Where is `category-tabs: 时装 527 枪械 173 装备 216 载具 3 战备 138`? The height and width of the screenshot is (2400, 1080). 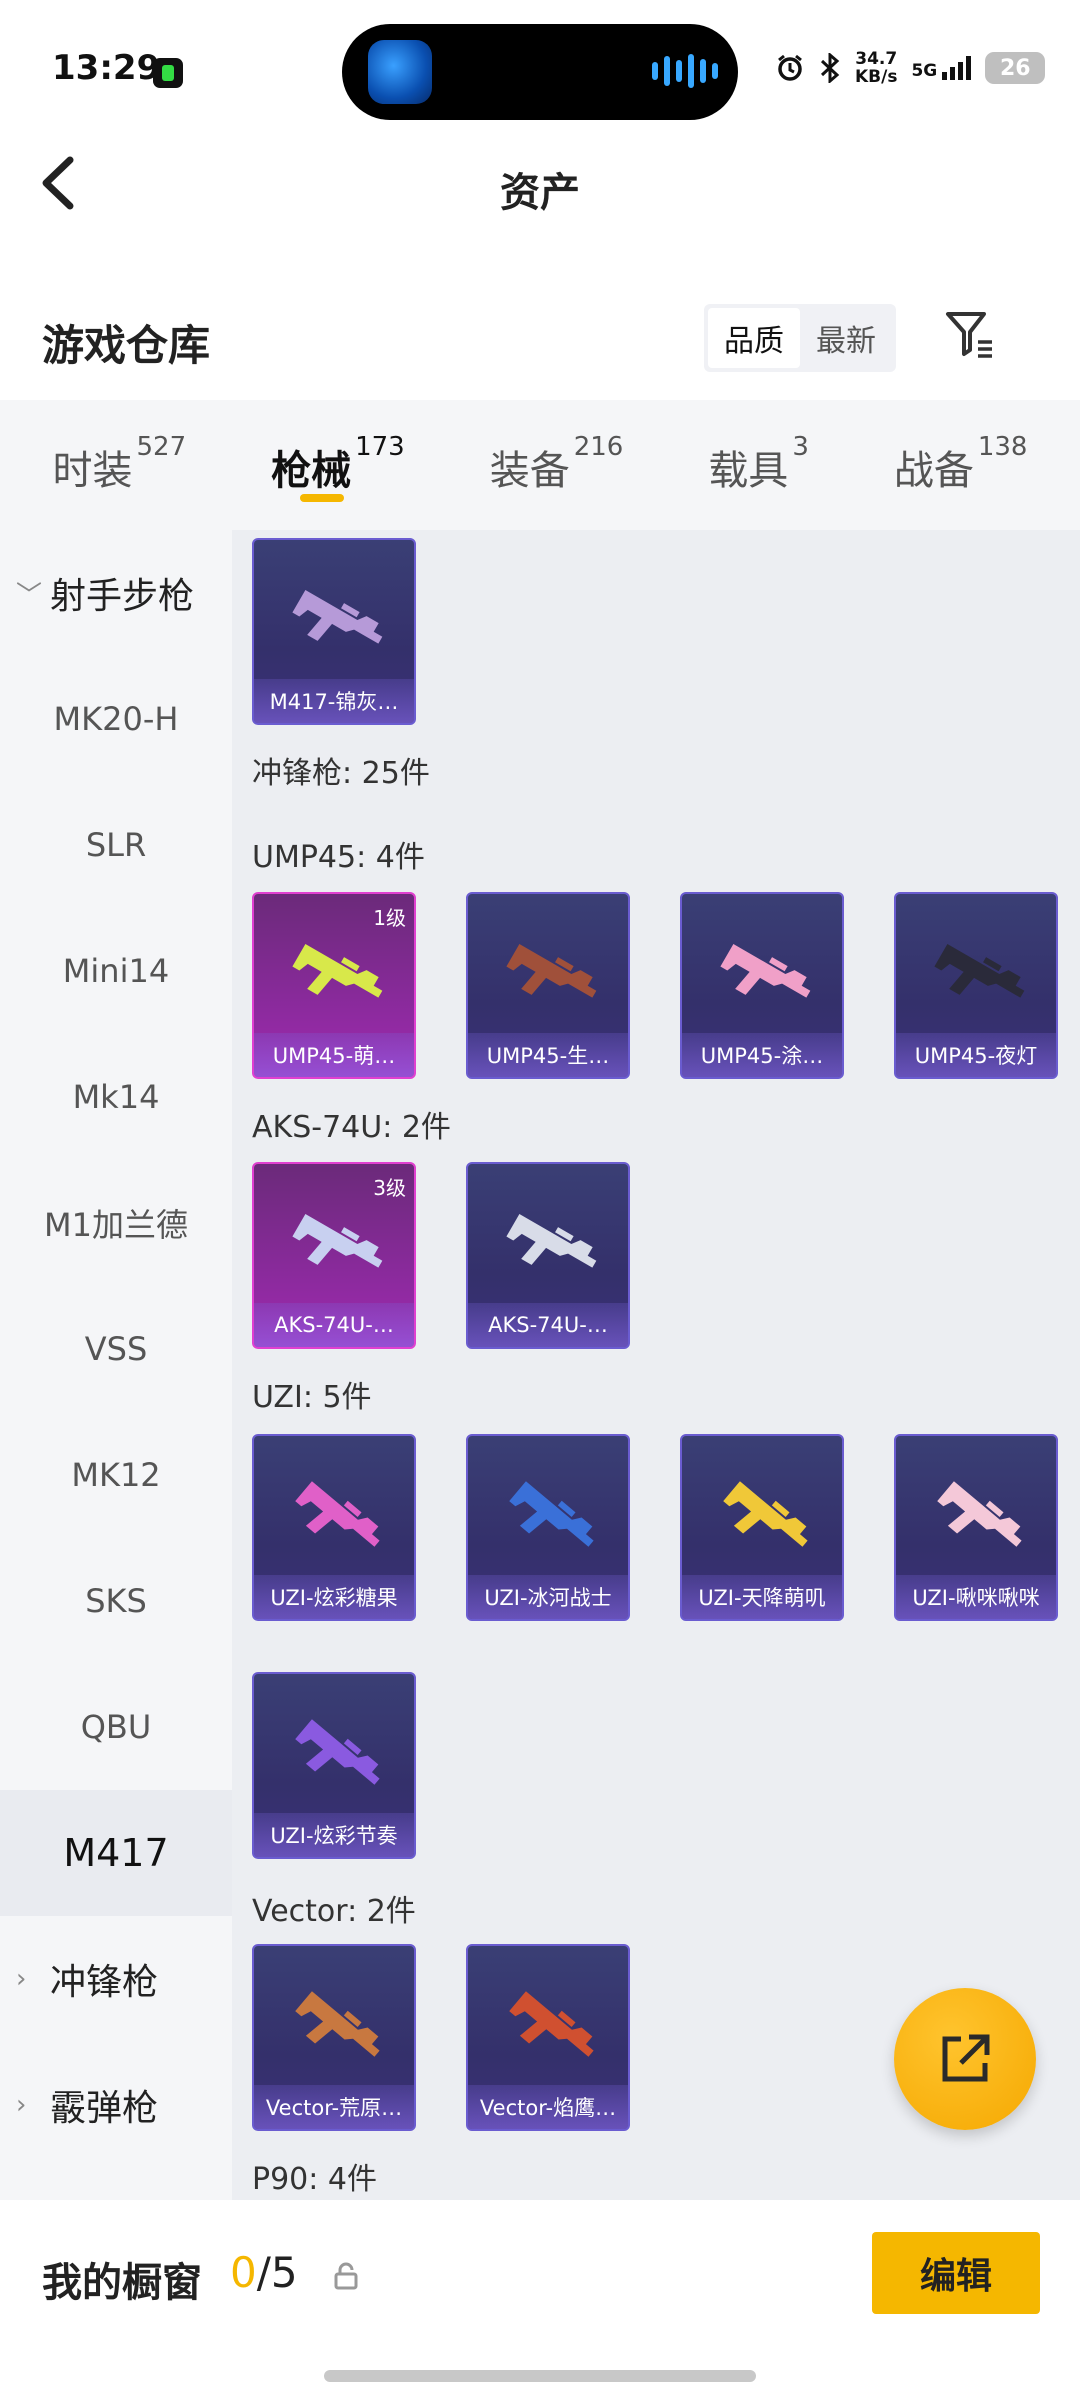
category-tabs: 时装 527 枪械 173 装备 216 载具 3 战备 138 is located at coordinates (540, 465).